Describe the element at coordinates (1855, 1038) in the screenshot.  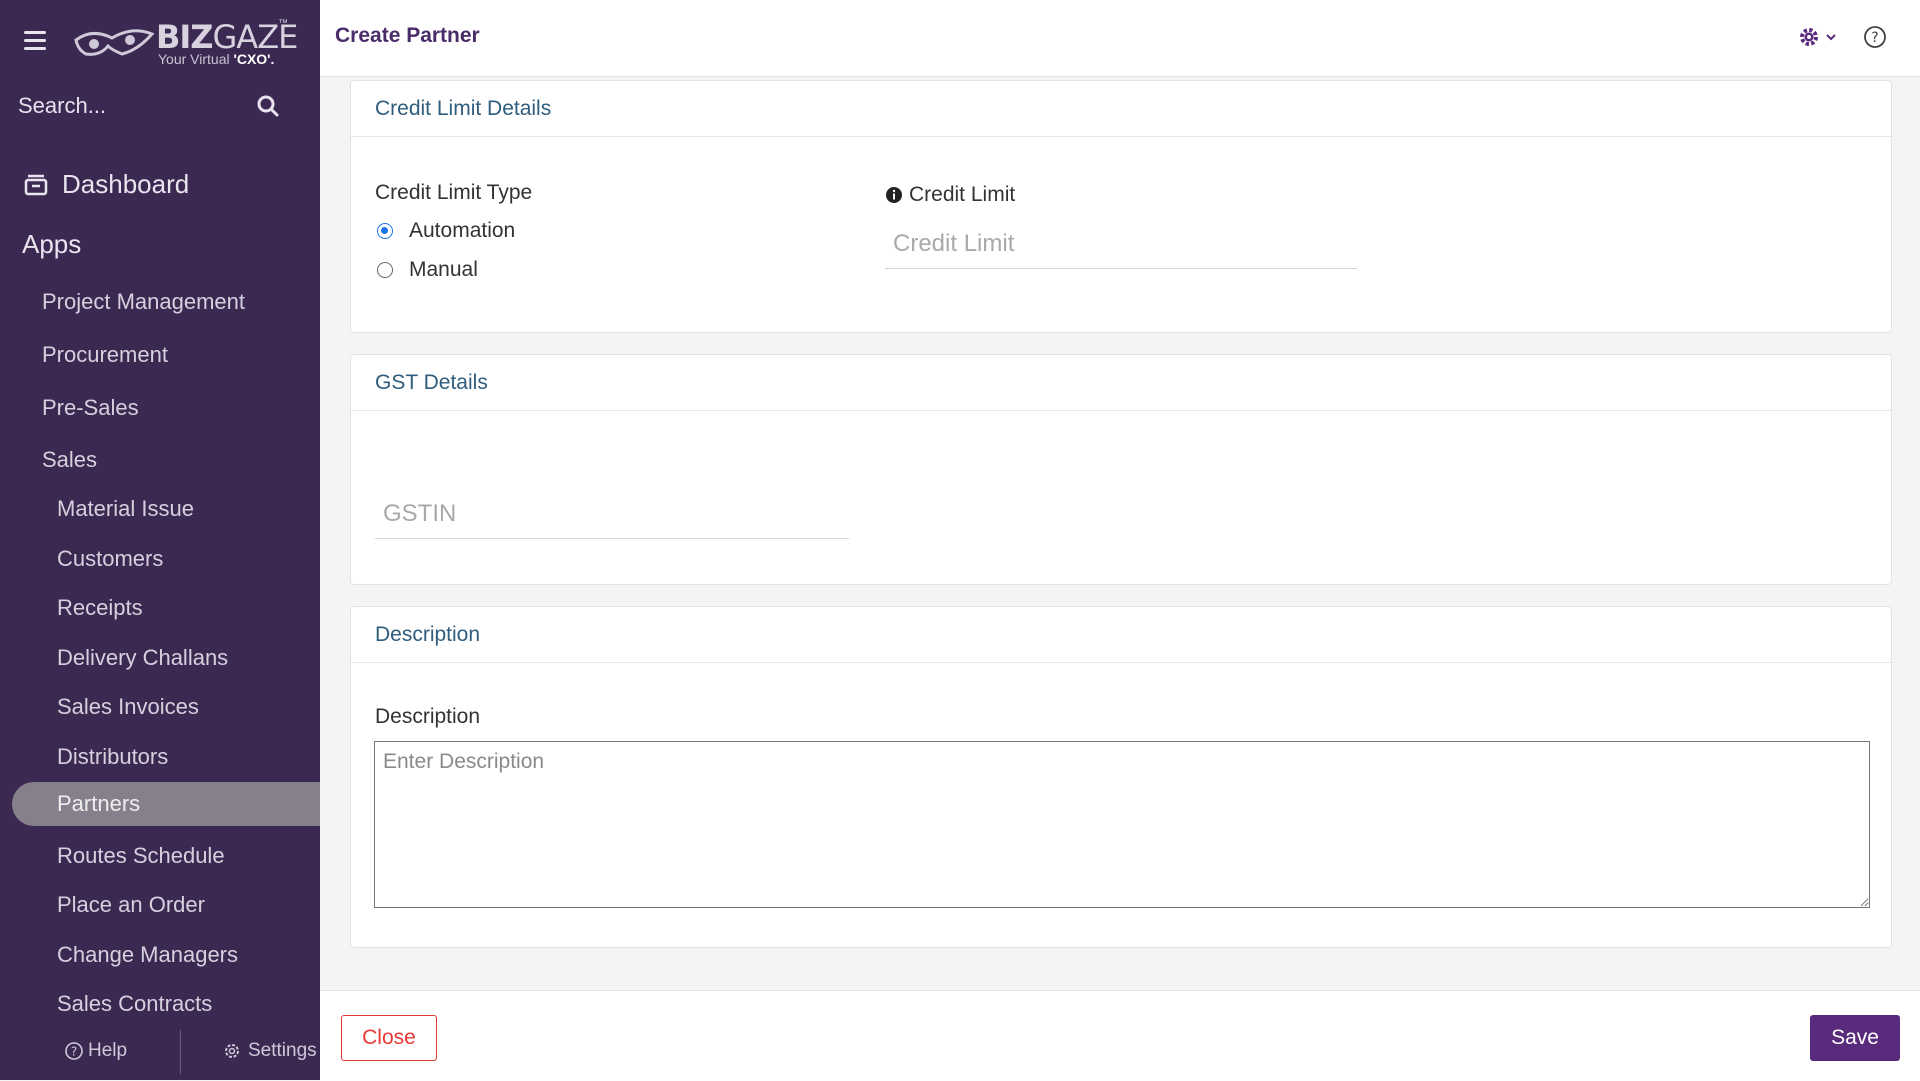
I see `save-button: Save` at that location.